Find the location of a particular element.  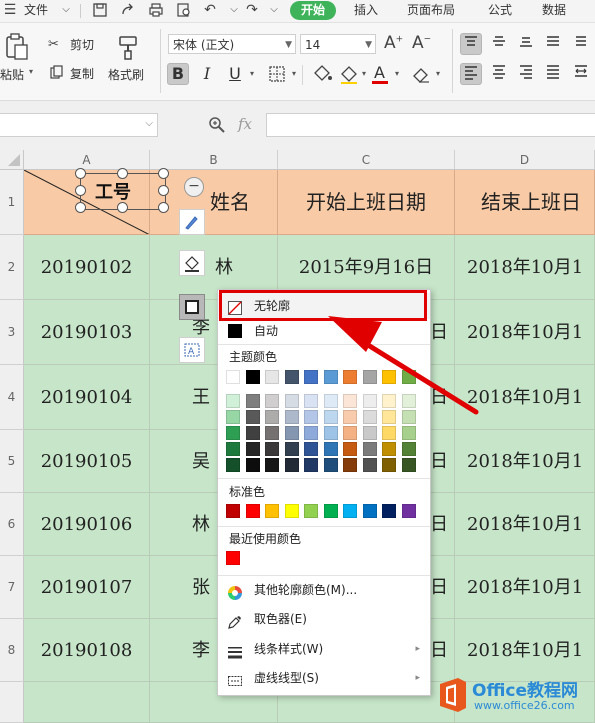

cell-a4: 20190104 is located at coordinates (87, 397).